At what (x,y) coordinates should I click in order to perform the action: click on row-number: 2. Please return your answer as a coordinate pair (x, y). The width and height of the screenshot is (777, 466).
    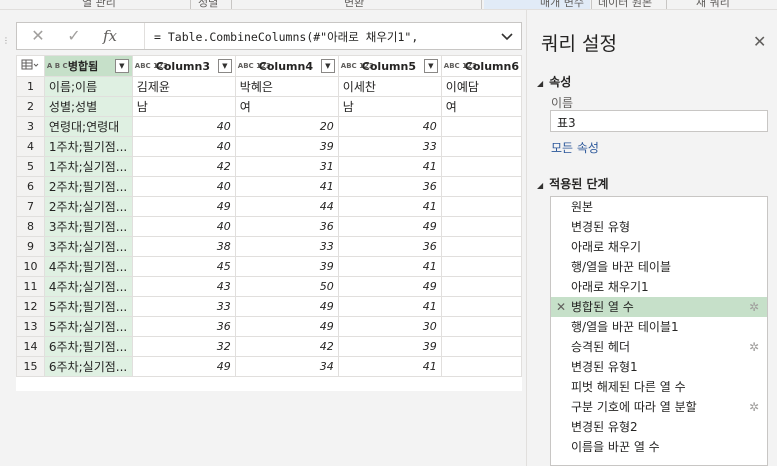
    Looking at the image, I should click on (30, 106).